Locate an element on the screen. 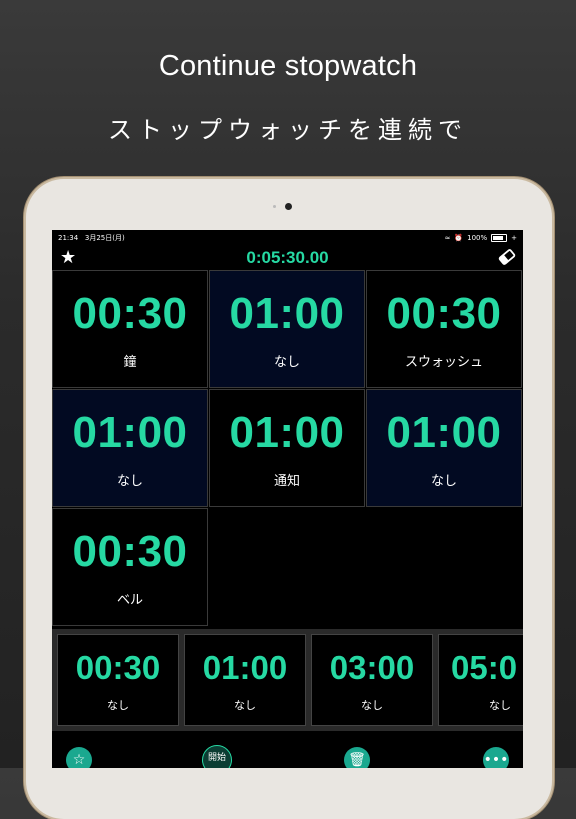 The width and height of the screenshot is (576, 819). front-camera is located at coordinates (288, 206).